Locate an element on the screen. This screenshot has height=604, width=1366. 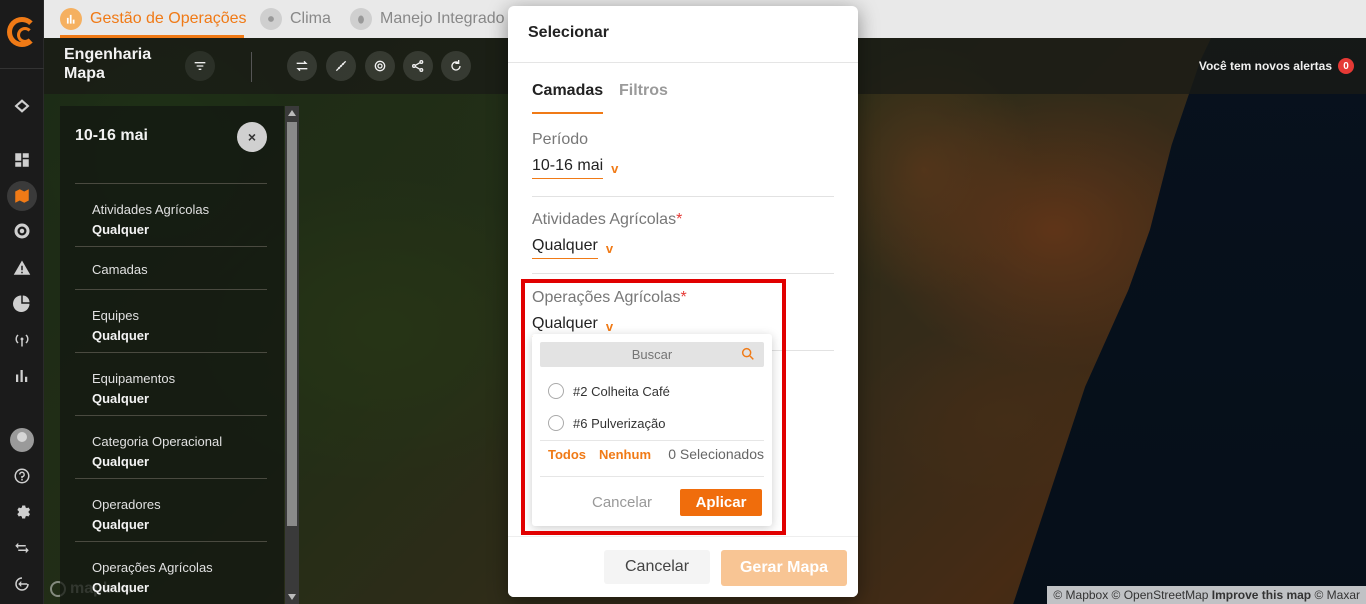
tab-manejo-integrado: Manejo Integrado is located at coordinates (427, 19).